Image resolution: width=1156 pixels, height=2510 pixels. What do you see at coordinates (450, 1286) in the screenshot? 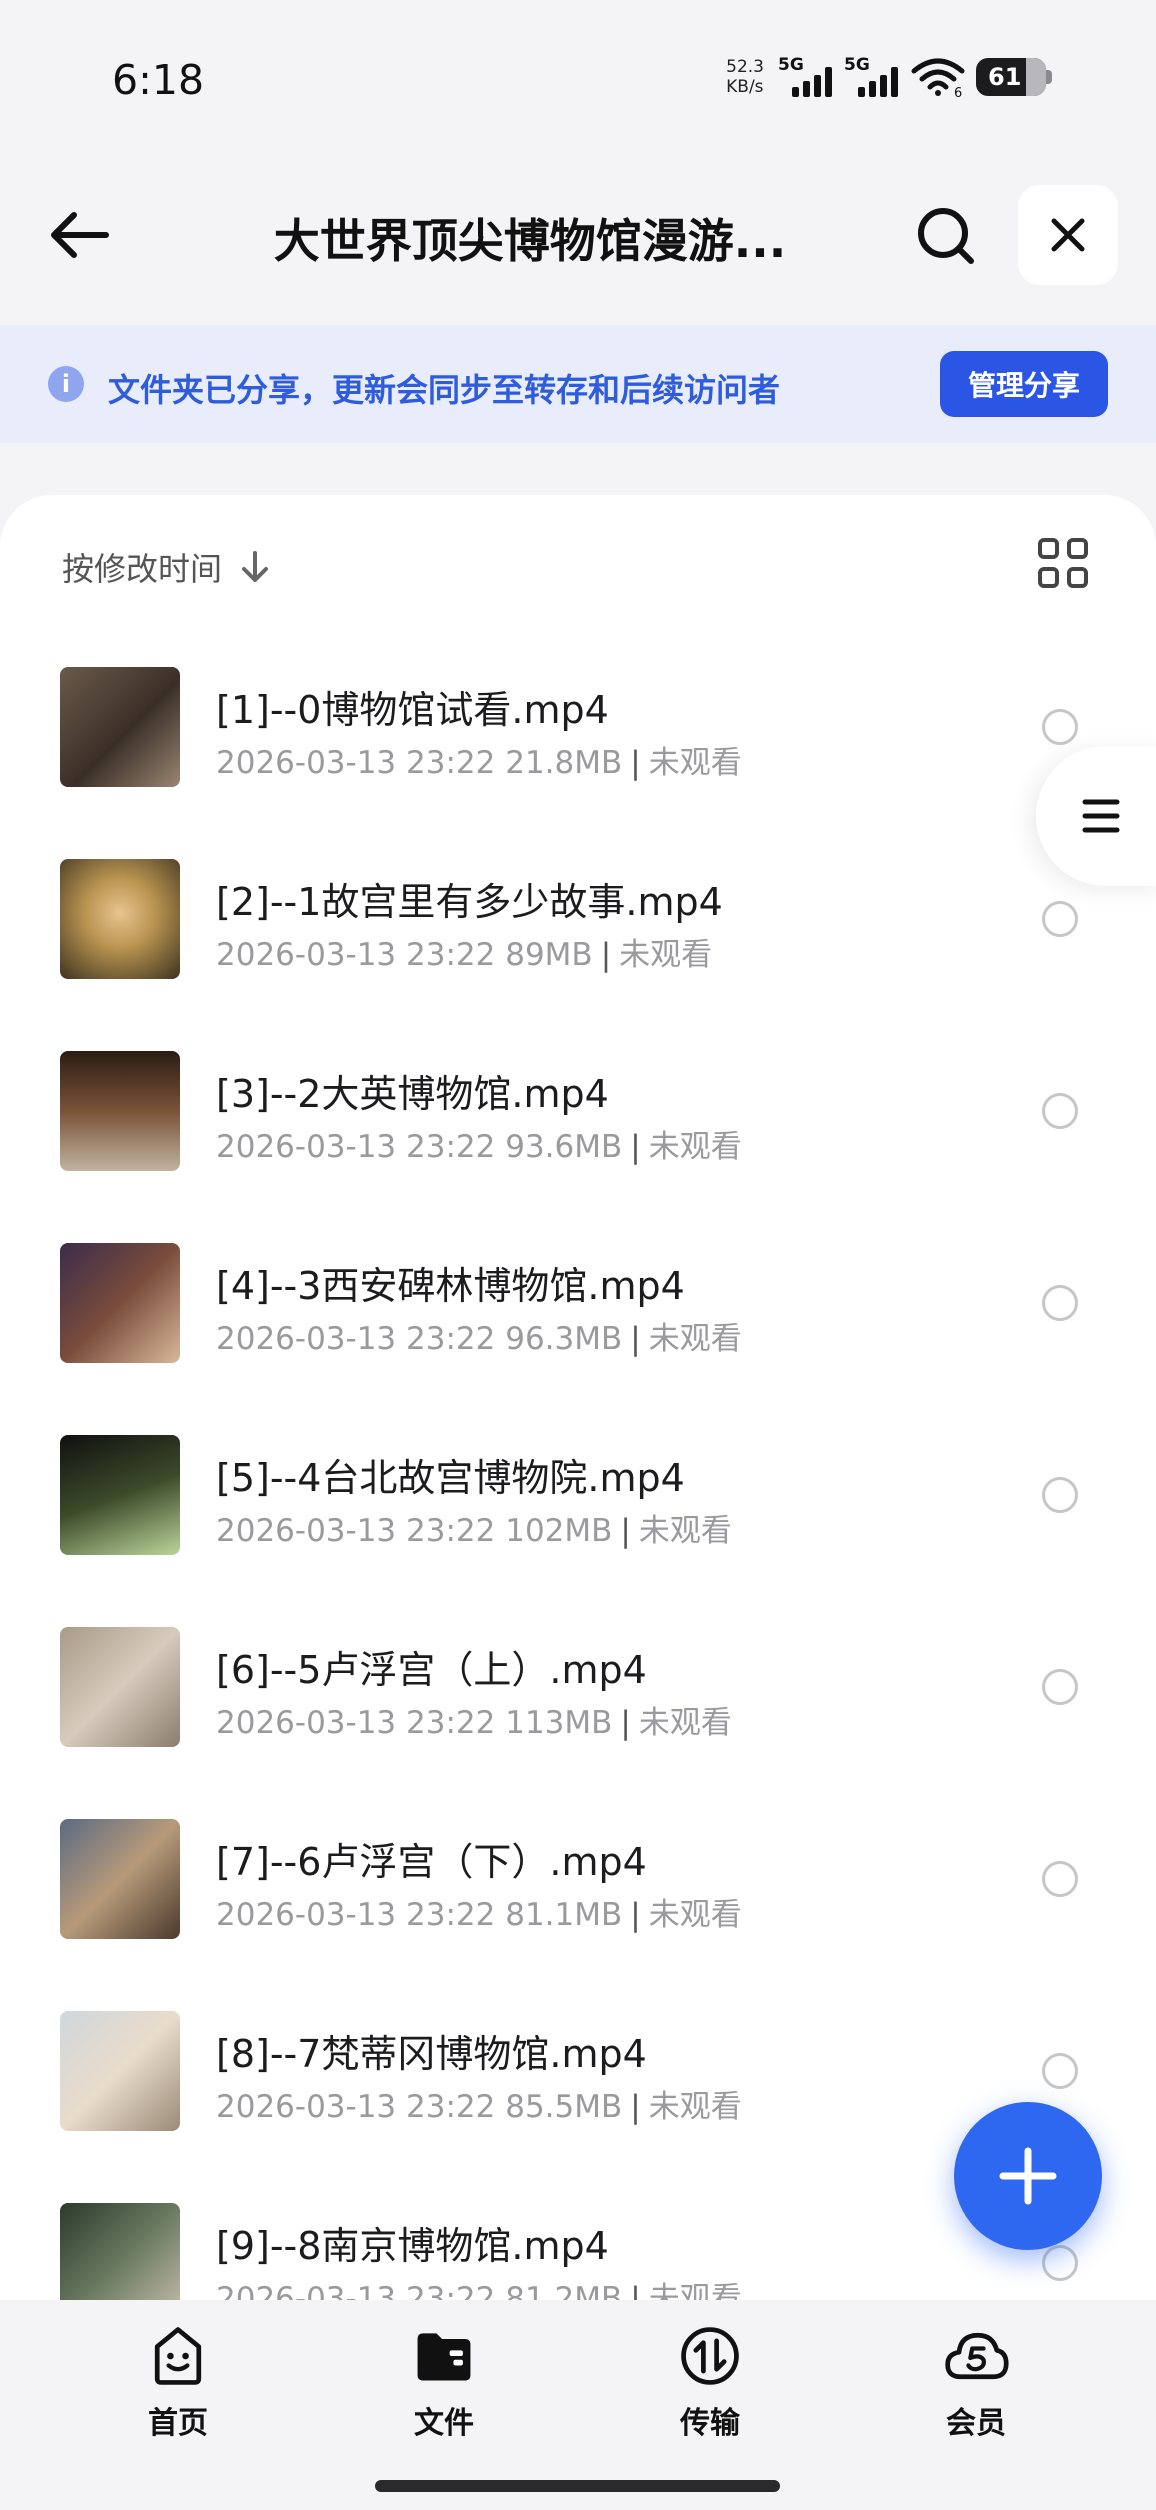
I see `file-name: [4]--3西安碑林博物馆.mp4` at bounding box center [450, 1286].